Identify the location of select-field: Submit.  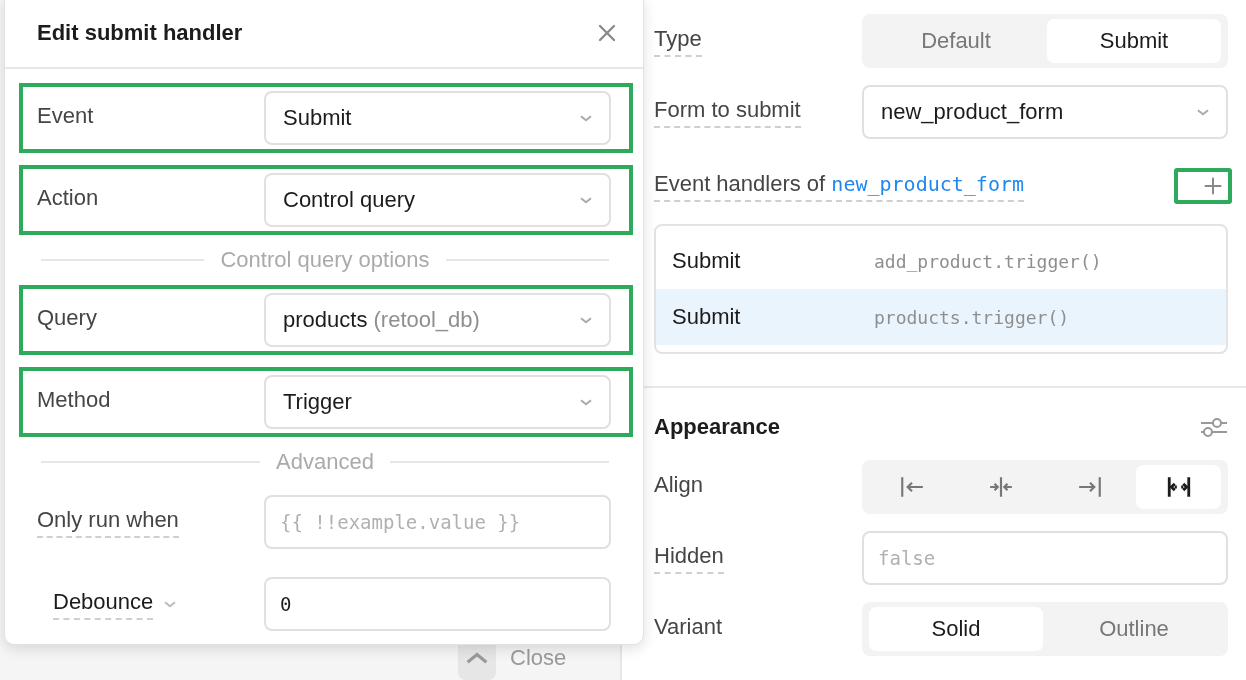
(437, 118).